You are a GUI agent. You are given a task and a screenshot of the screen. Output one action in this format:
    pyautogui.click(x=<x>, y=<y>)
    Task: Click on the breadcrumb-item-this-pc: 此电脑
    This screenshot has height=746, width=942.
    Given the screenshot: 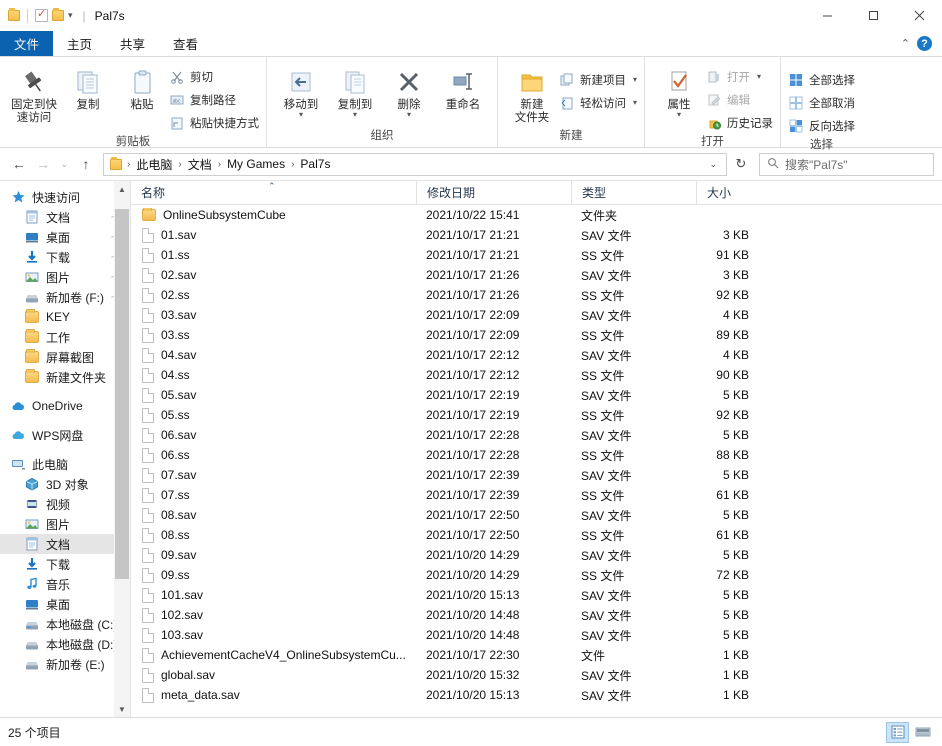 What is the action you would take?
    pyautogui.click(x=154, y=164)
    